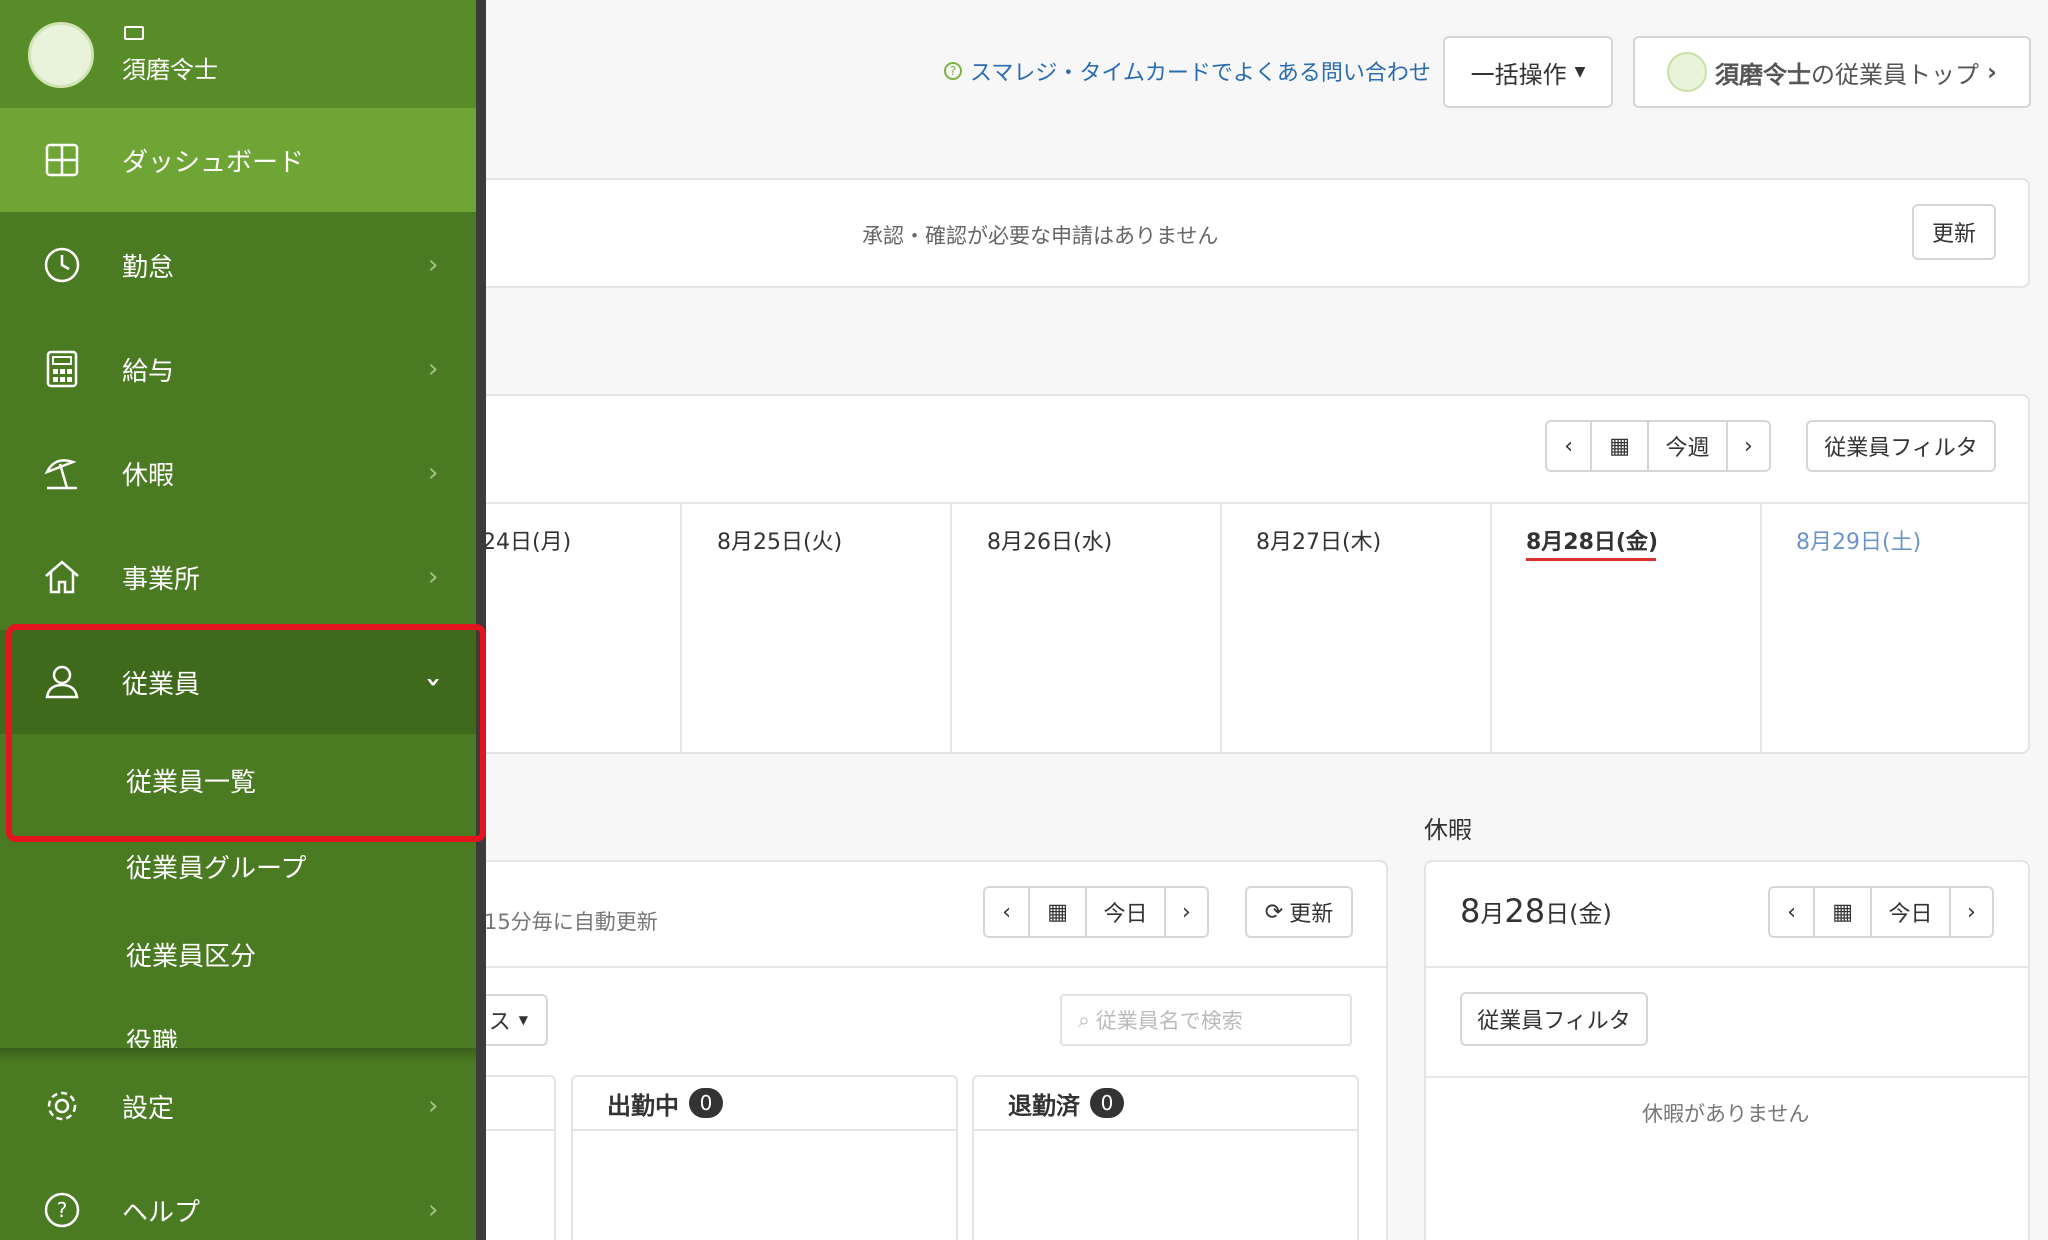 The height and width of the screenshot is (1240, 2048). I want to click on sidebar-scrollbar, so click(481, 620).